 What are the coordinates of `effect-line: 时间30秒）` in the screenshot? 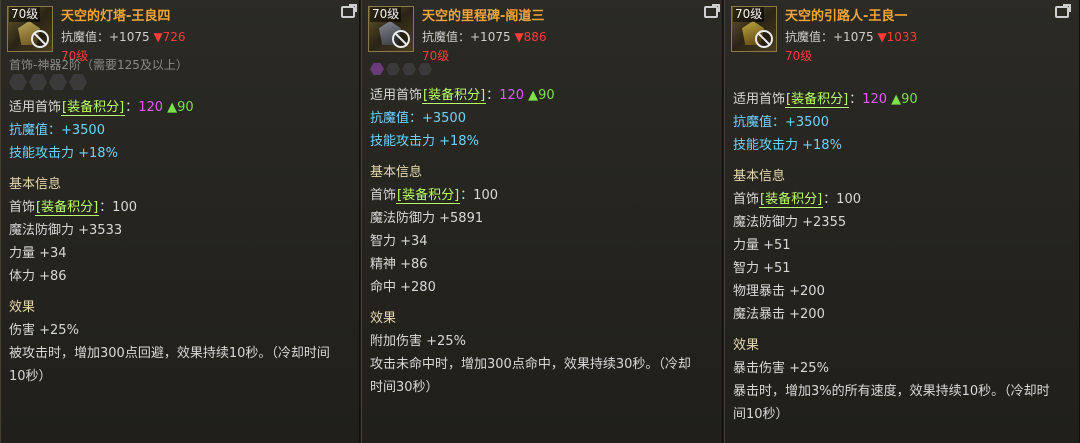 It's located at (404, 387).